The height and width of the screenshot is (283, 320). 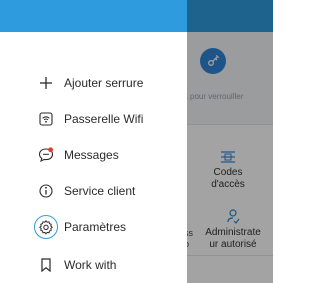 I want to click on bookmark-icon, so click(x=46, y=265).